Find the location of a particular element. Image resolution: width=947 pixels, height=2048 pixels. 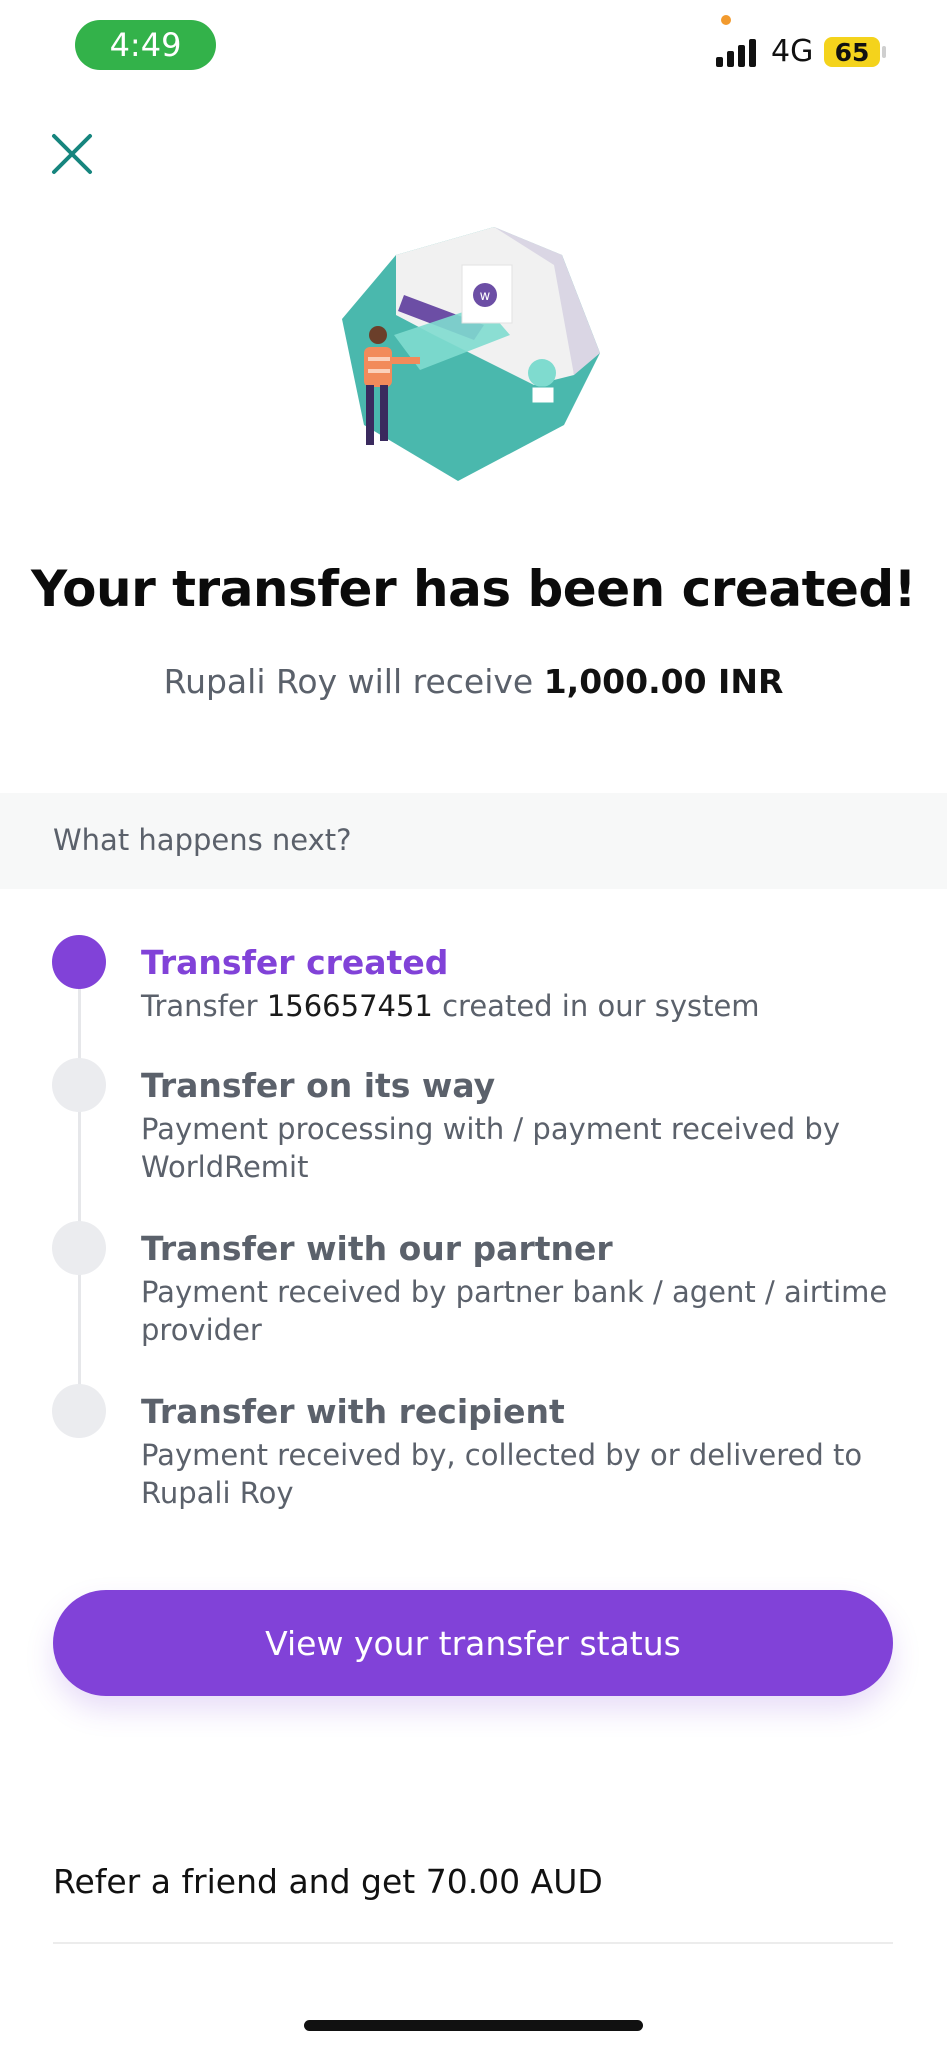

step-description: Transfer 156657451 created in our system is located at coordinates (521, 1006).